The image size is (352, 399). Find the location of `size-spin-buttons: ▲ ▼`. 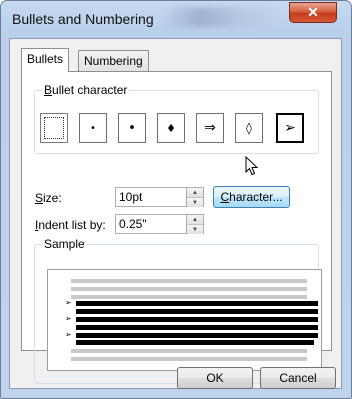

size-spin-buttons: ▲ ▼ is located at coordinates (195, 197).